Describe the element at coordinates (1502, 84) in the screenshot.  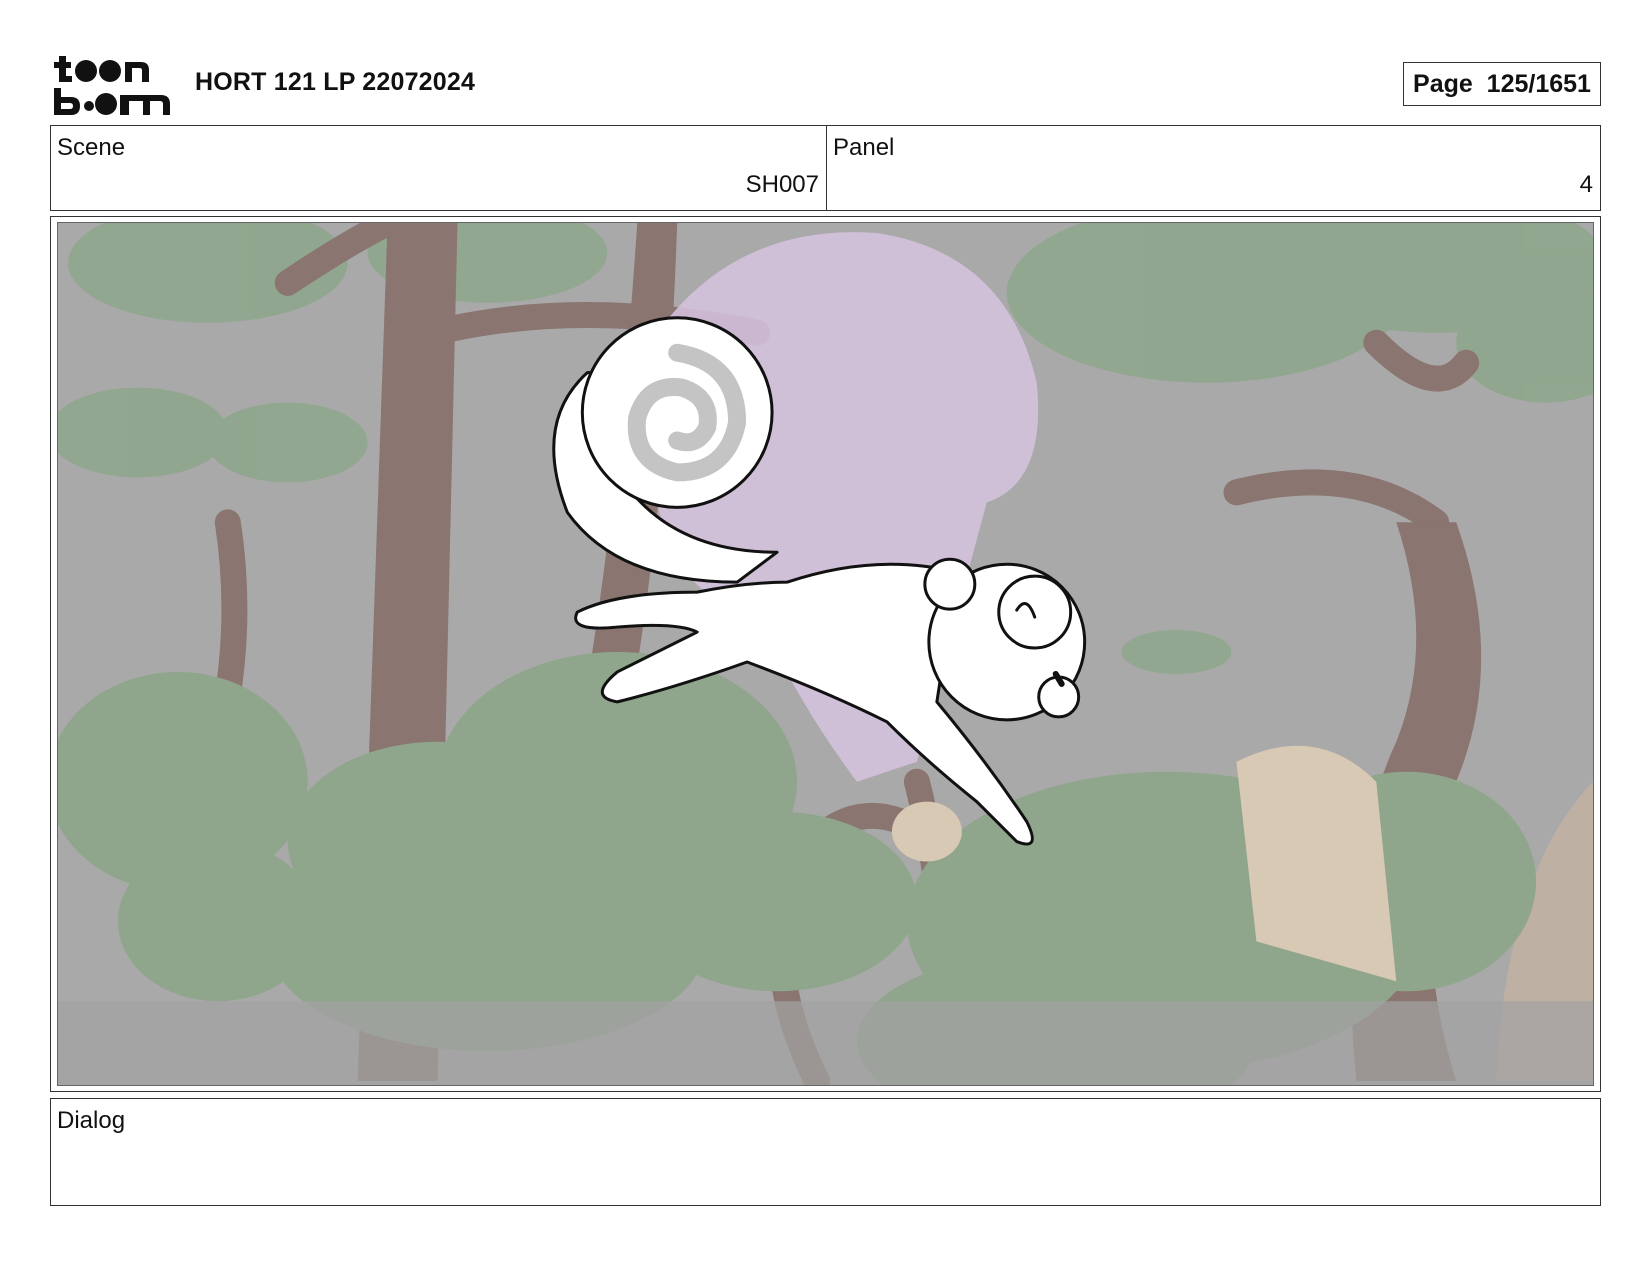
I see `page-number: Page 125/1651` at that location.